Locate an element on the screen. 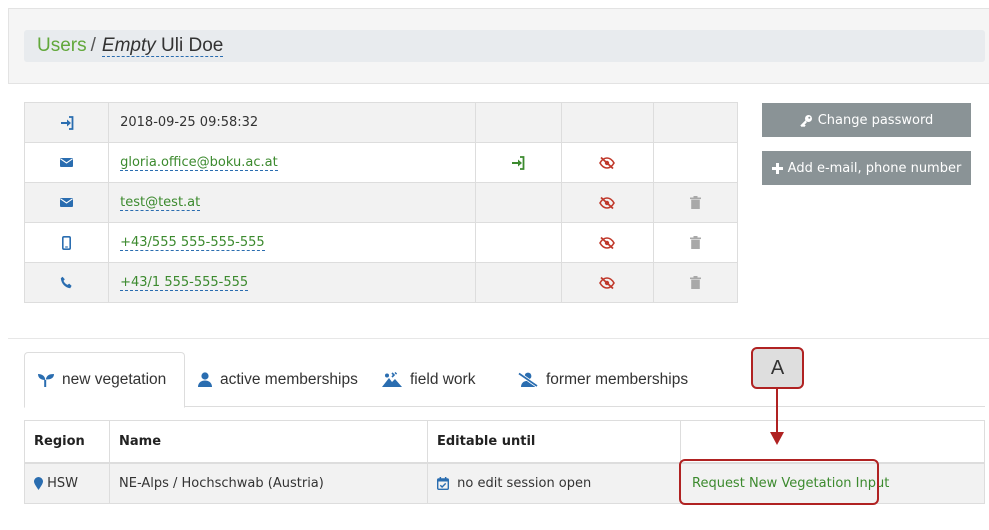  table-row: +43/1 555-555-555 is located at coordinates (381, 282).